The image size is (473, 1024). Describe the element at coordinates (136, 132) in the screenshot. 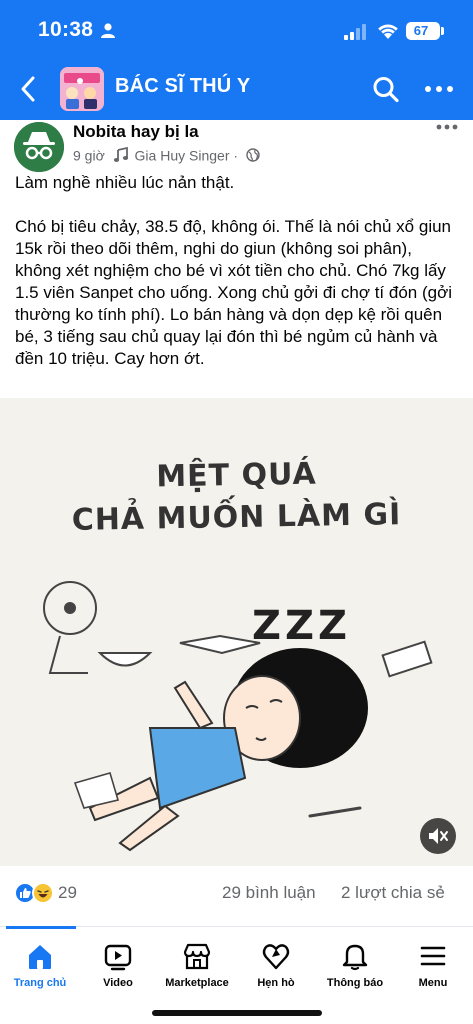

I see `author-name: Nobita hay bị la` at that location.